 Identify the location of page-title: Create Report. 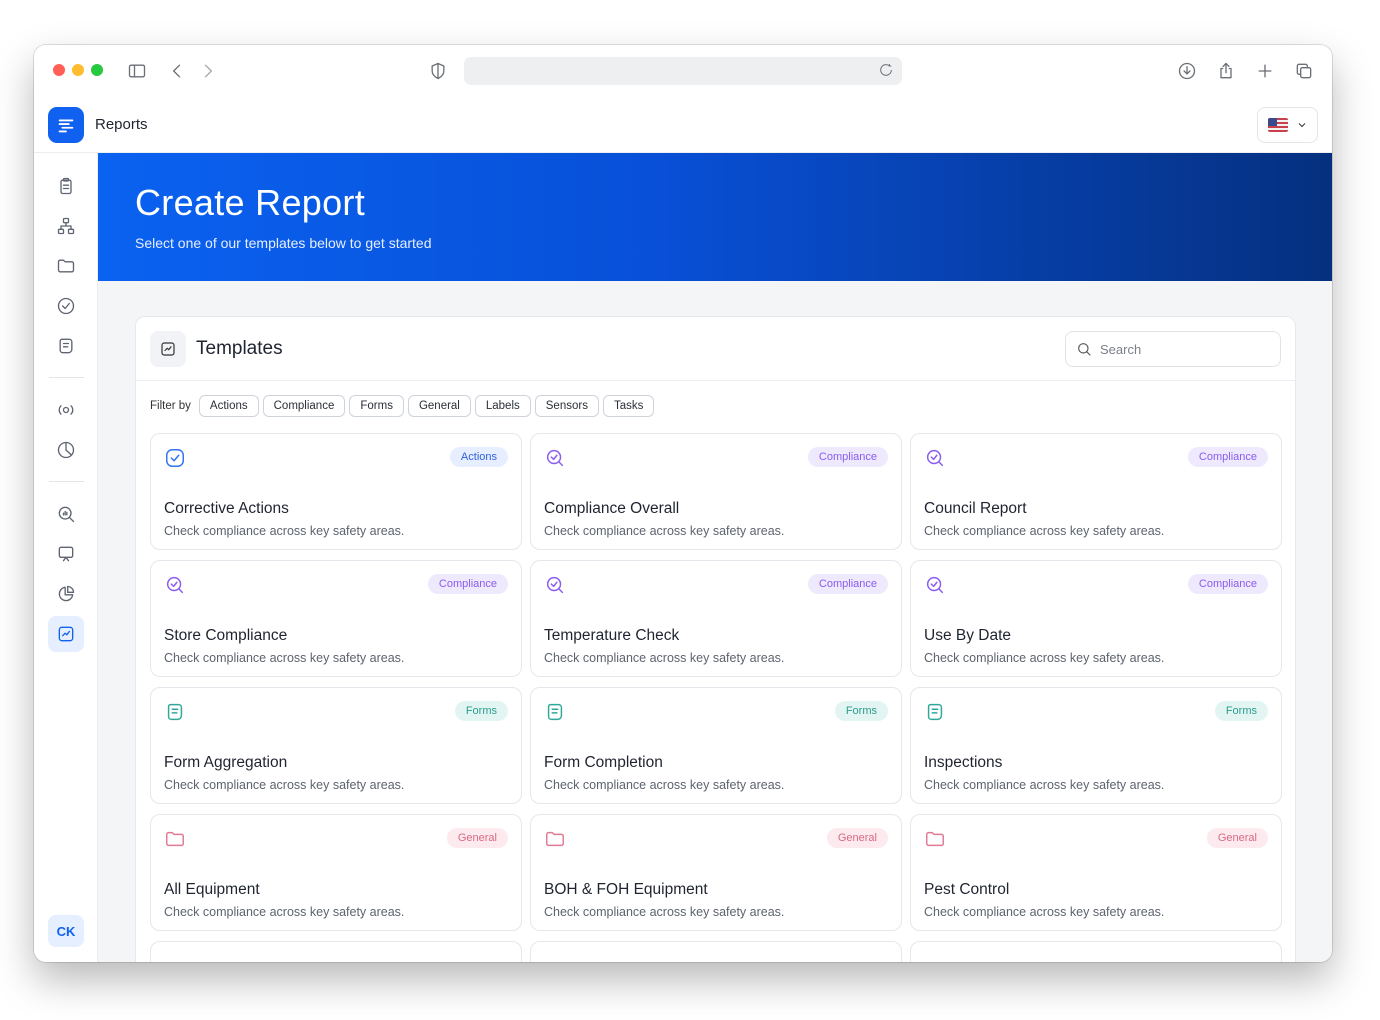
(250, 202).